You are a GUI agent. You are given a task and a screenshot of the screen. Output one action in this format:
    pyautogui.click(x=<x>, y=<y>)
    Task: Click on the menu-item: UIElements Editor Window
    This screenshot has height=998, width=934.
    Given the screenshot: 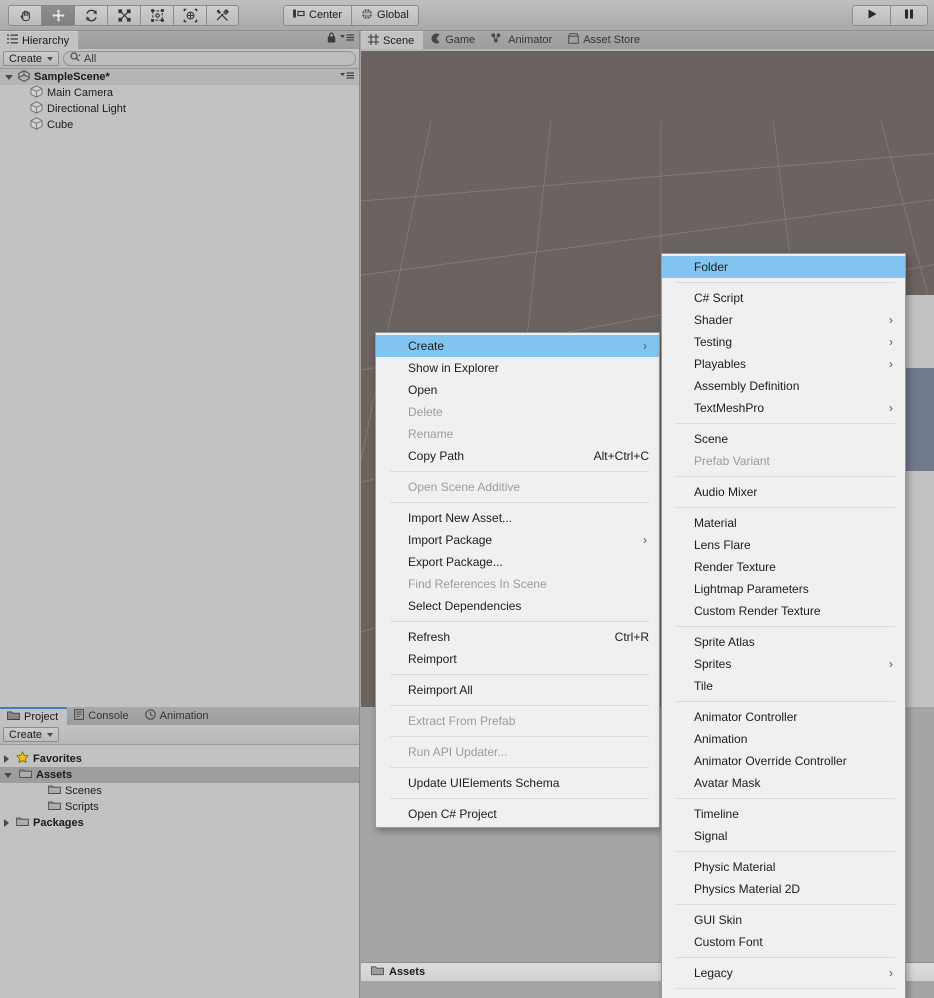 What is the action you would take?
    pyautogui.click(x=783, y=995)
    